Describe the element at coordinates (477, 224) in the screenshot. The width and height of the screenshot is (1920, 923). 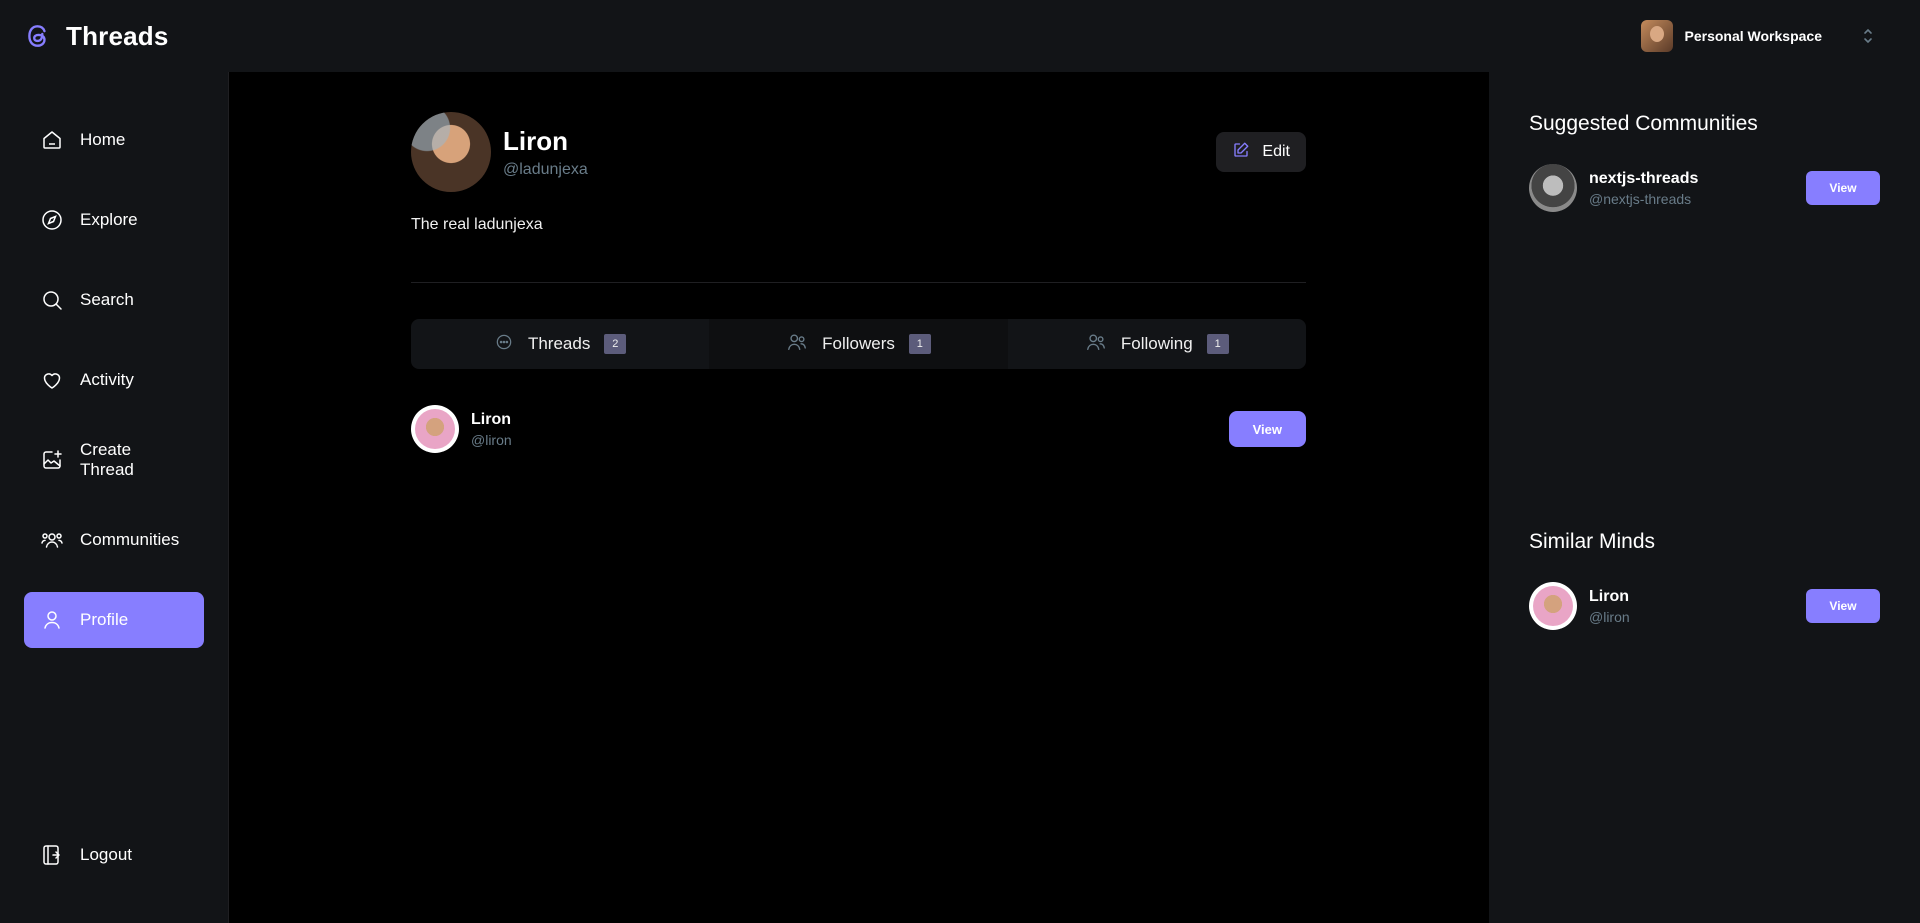
I see `profile-bio: The real ladunjexa` at that location.